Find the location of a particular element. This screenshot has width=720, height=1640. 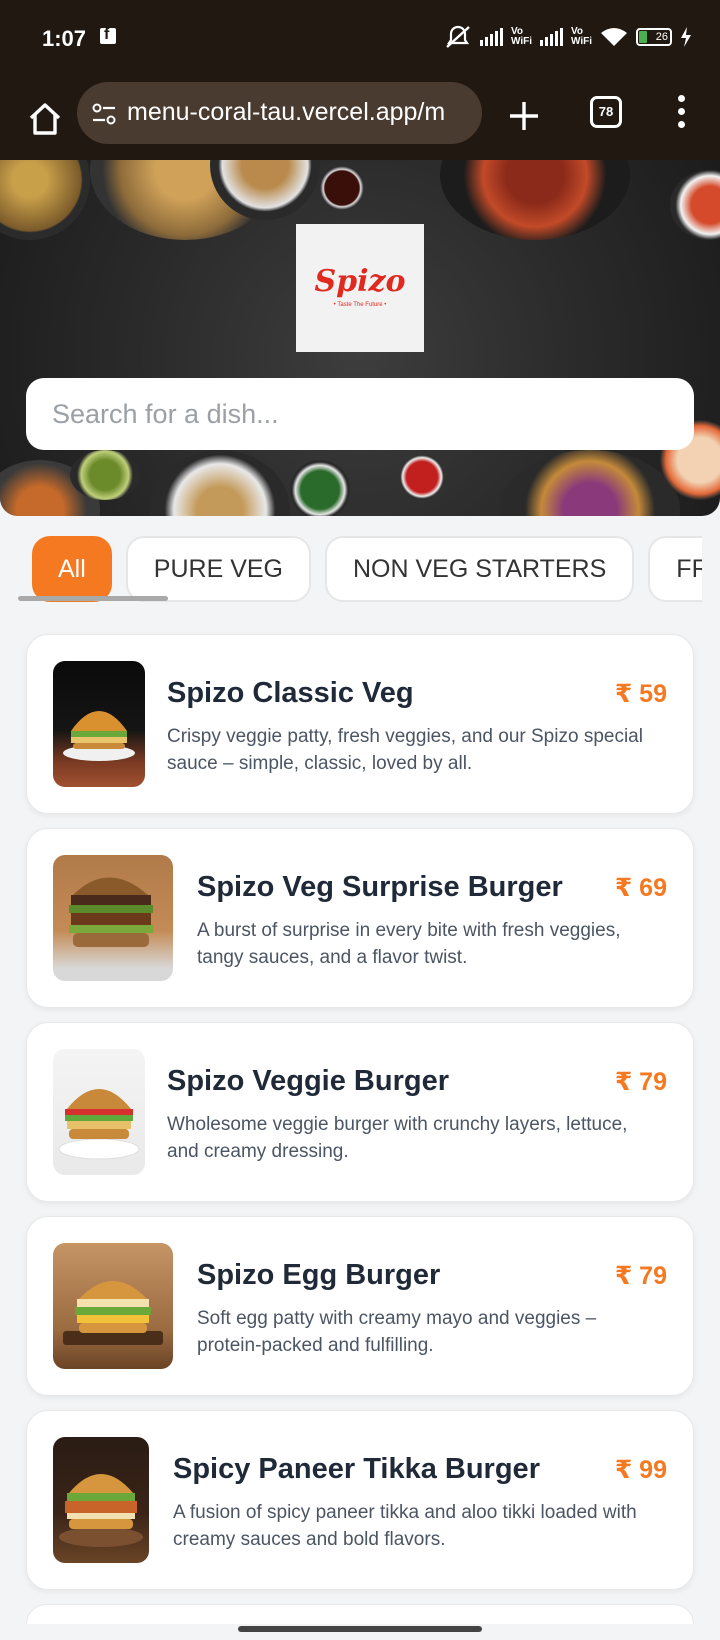

dish-name: Spicy Paneer Tikka Burger is located at coordinates (356, 1469).